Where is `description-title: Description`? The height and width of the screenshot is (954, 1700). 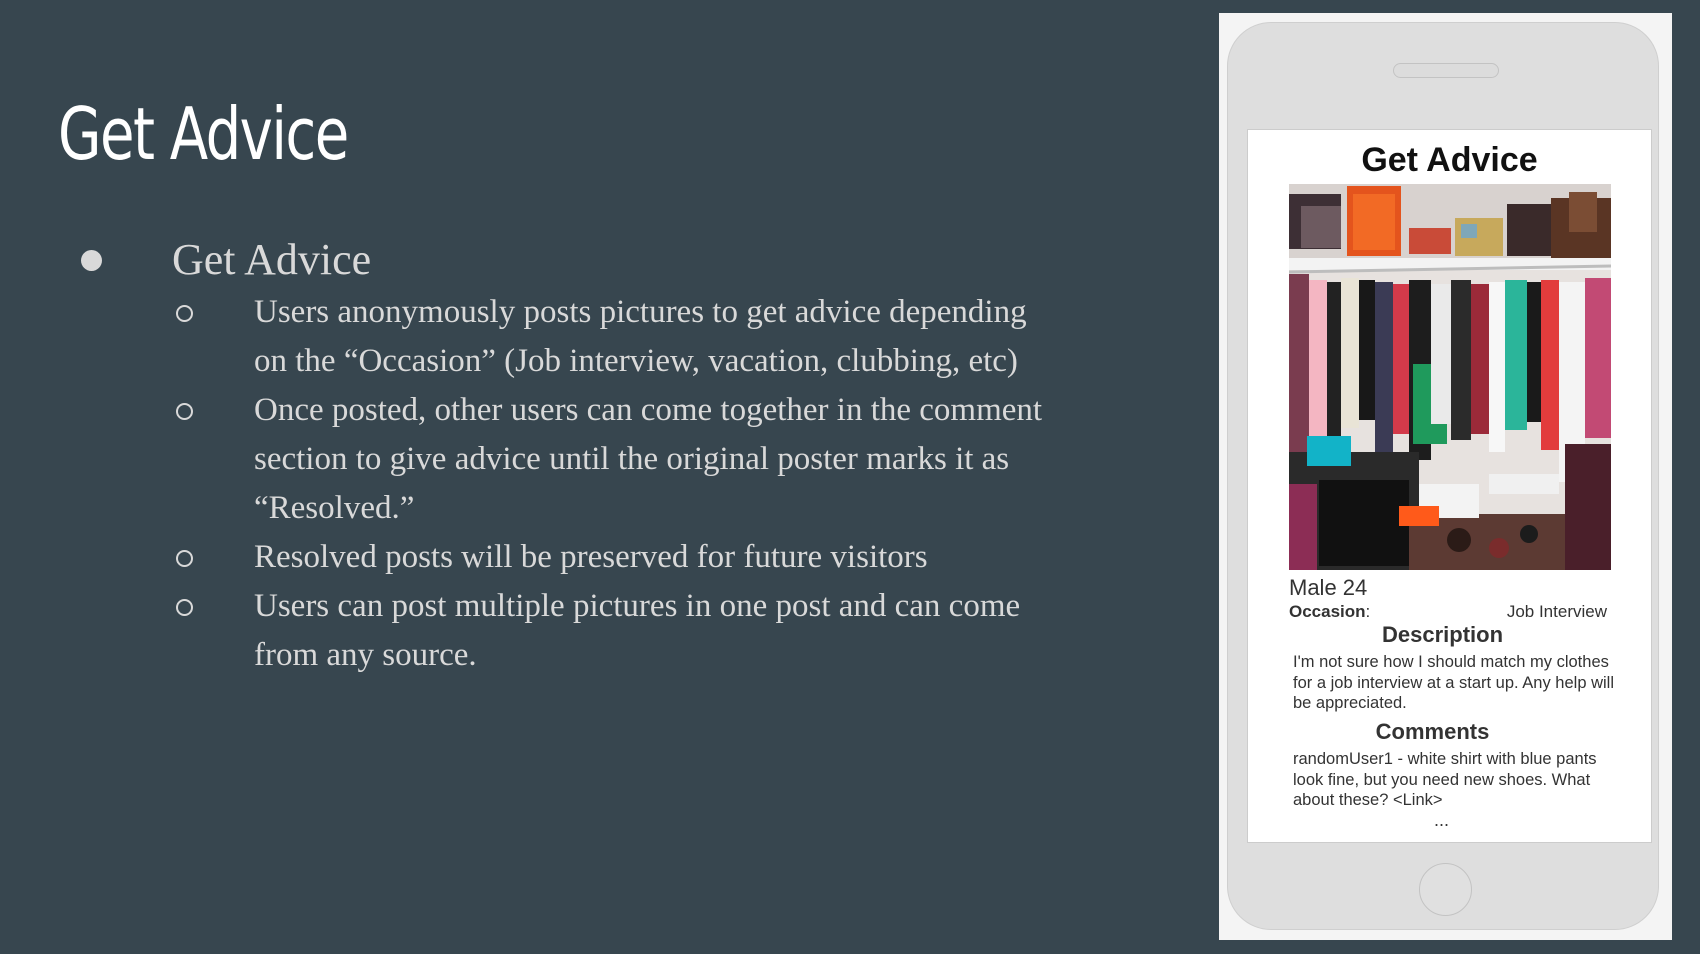
description-title: Description is located at coordinates (1442, 634).